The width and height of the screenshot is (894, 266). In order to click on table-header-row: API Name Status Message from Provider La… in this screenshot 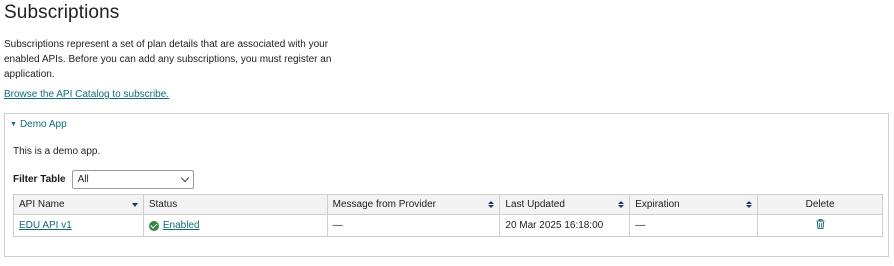, I will do `click(448, 204)`.